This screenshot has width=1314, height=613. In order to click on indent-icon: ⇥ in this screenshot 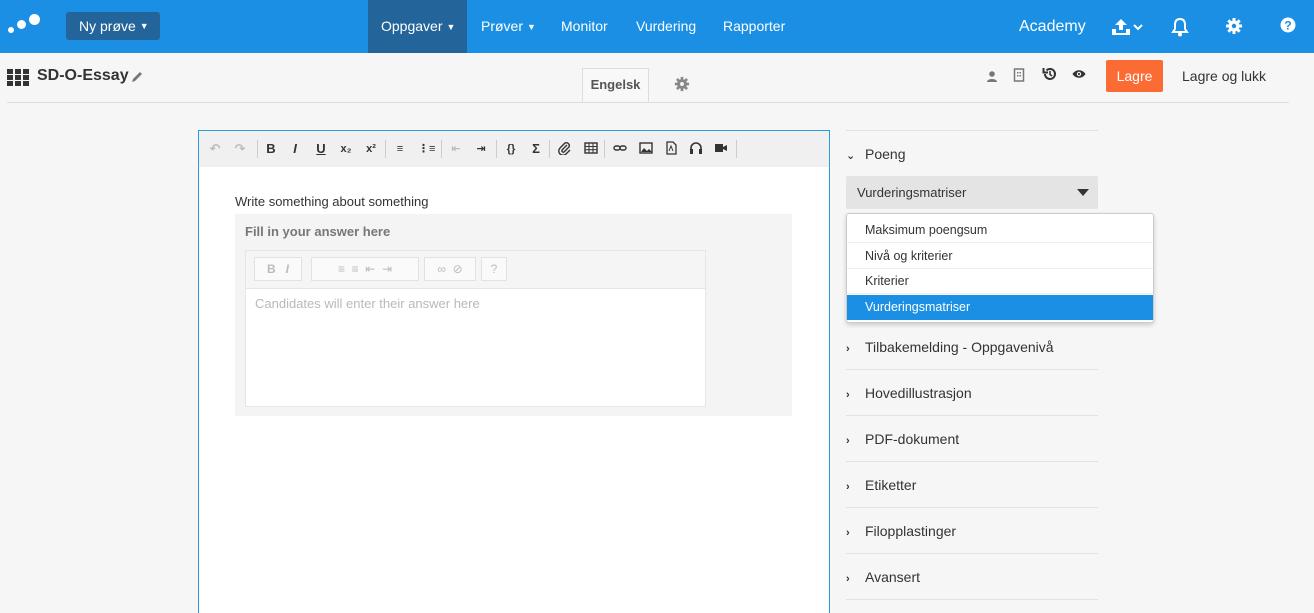, I will do `click(481, 149)`.